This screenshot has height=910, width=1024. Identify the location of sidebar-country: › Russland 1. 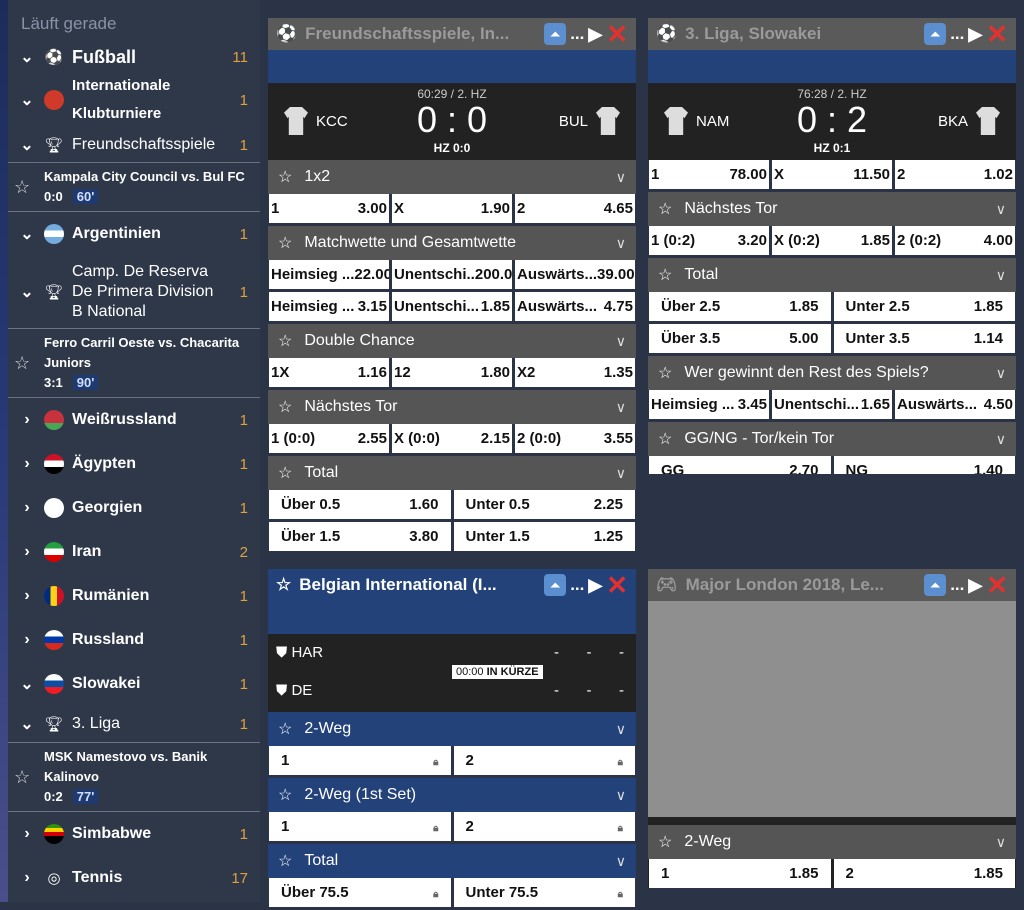
(134, 640).